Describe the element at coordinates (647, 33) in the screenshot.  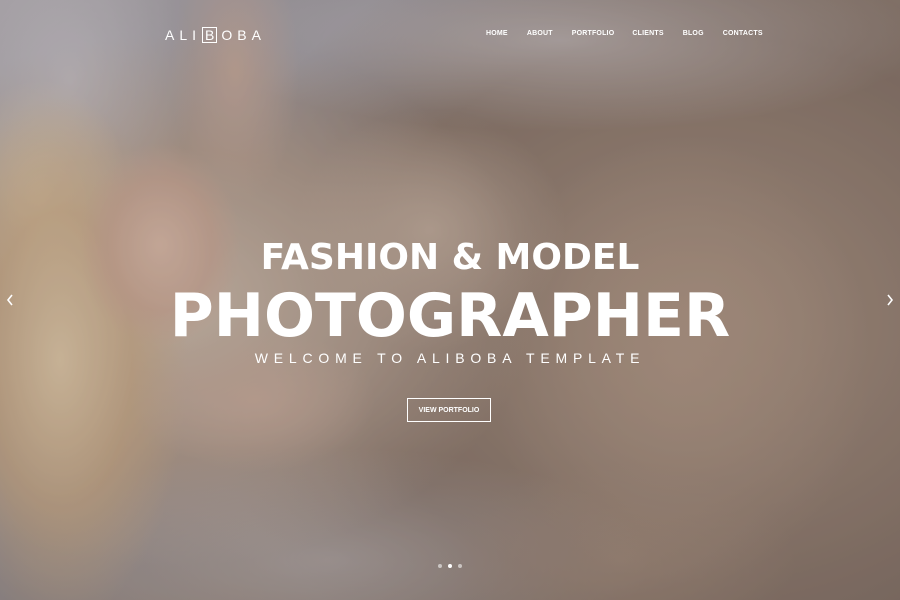
I see `nav-item-clients: CLIENTS` at that location.